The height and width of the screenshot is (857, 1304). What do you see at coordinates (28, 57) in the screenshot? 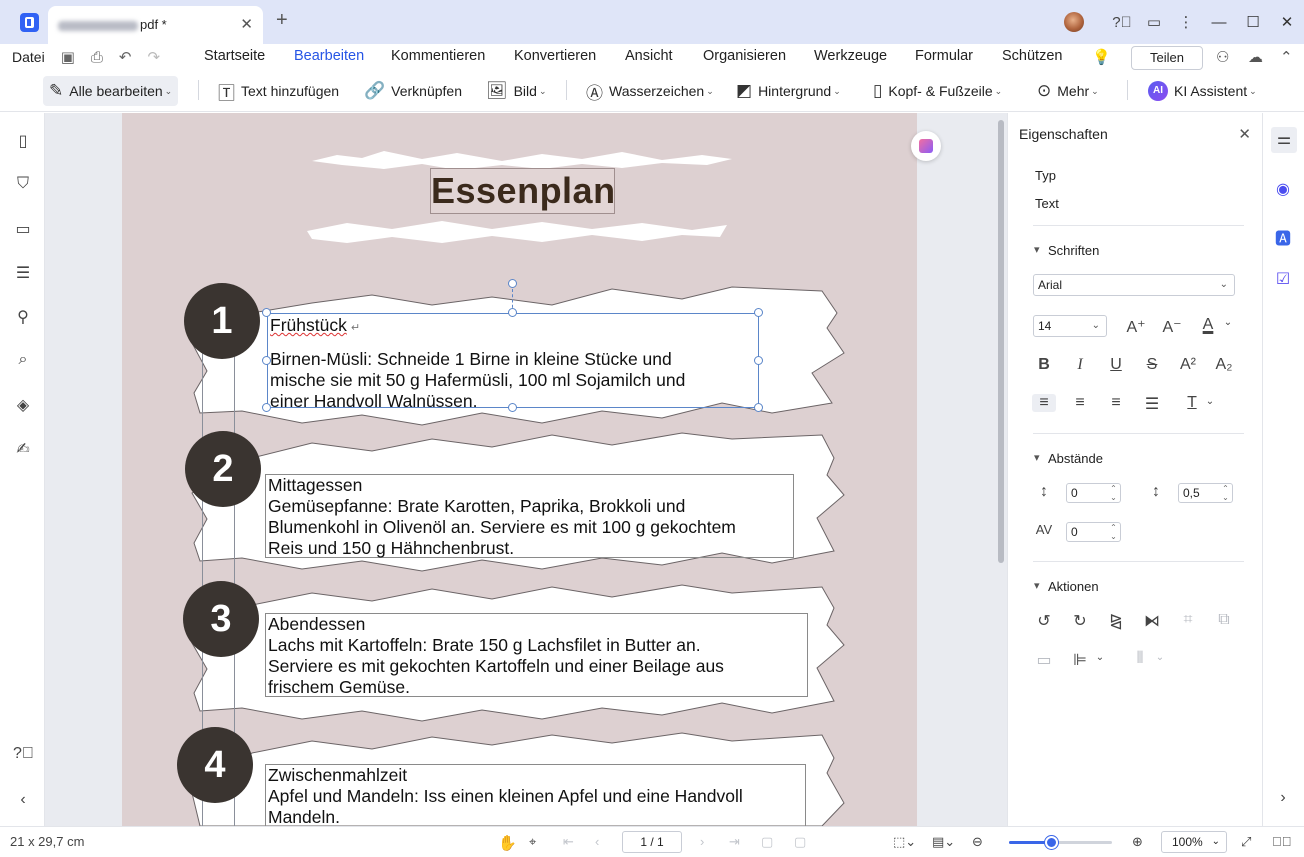
I see `file-menu: Datei` at bounding box center [28, 57].